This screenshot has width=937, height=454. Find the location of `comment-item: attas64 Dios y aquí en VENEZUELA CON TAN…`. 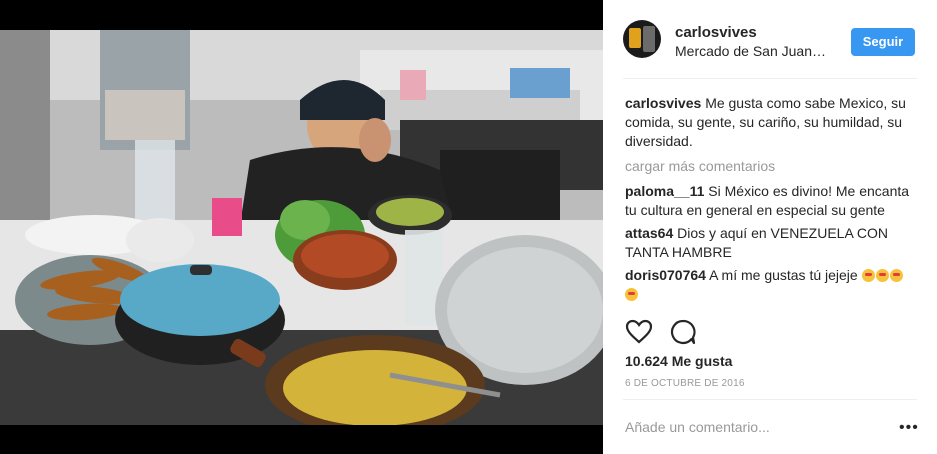

comment-item: attas64 Dios y aquí en VENEZUELA CON TAN… is located at coordinates (771, 243).